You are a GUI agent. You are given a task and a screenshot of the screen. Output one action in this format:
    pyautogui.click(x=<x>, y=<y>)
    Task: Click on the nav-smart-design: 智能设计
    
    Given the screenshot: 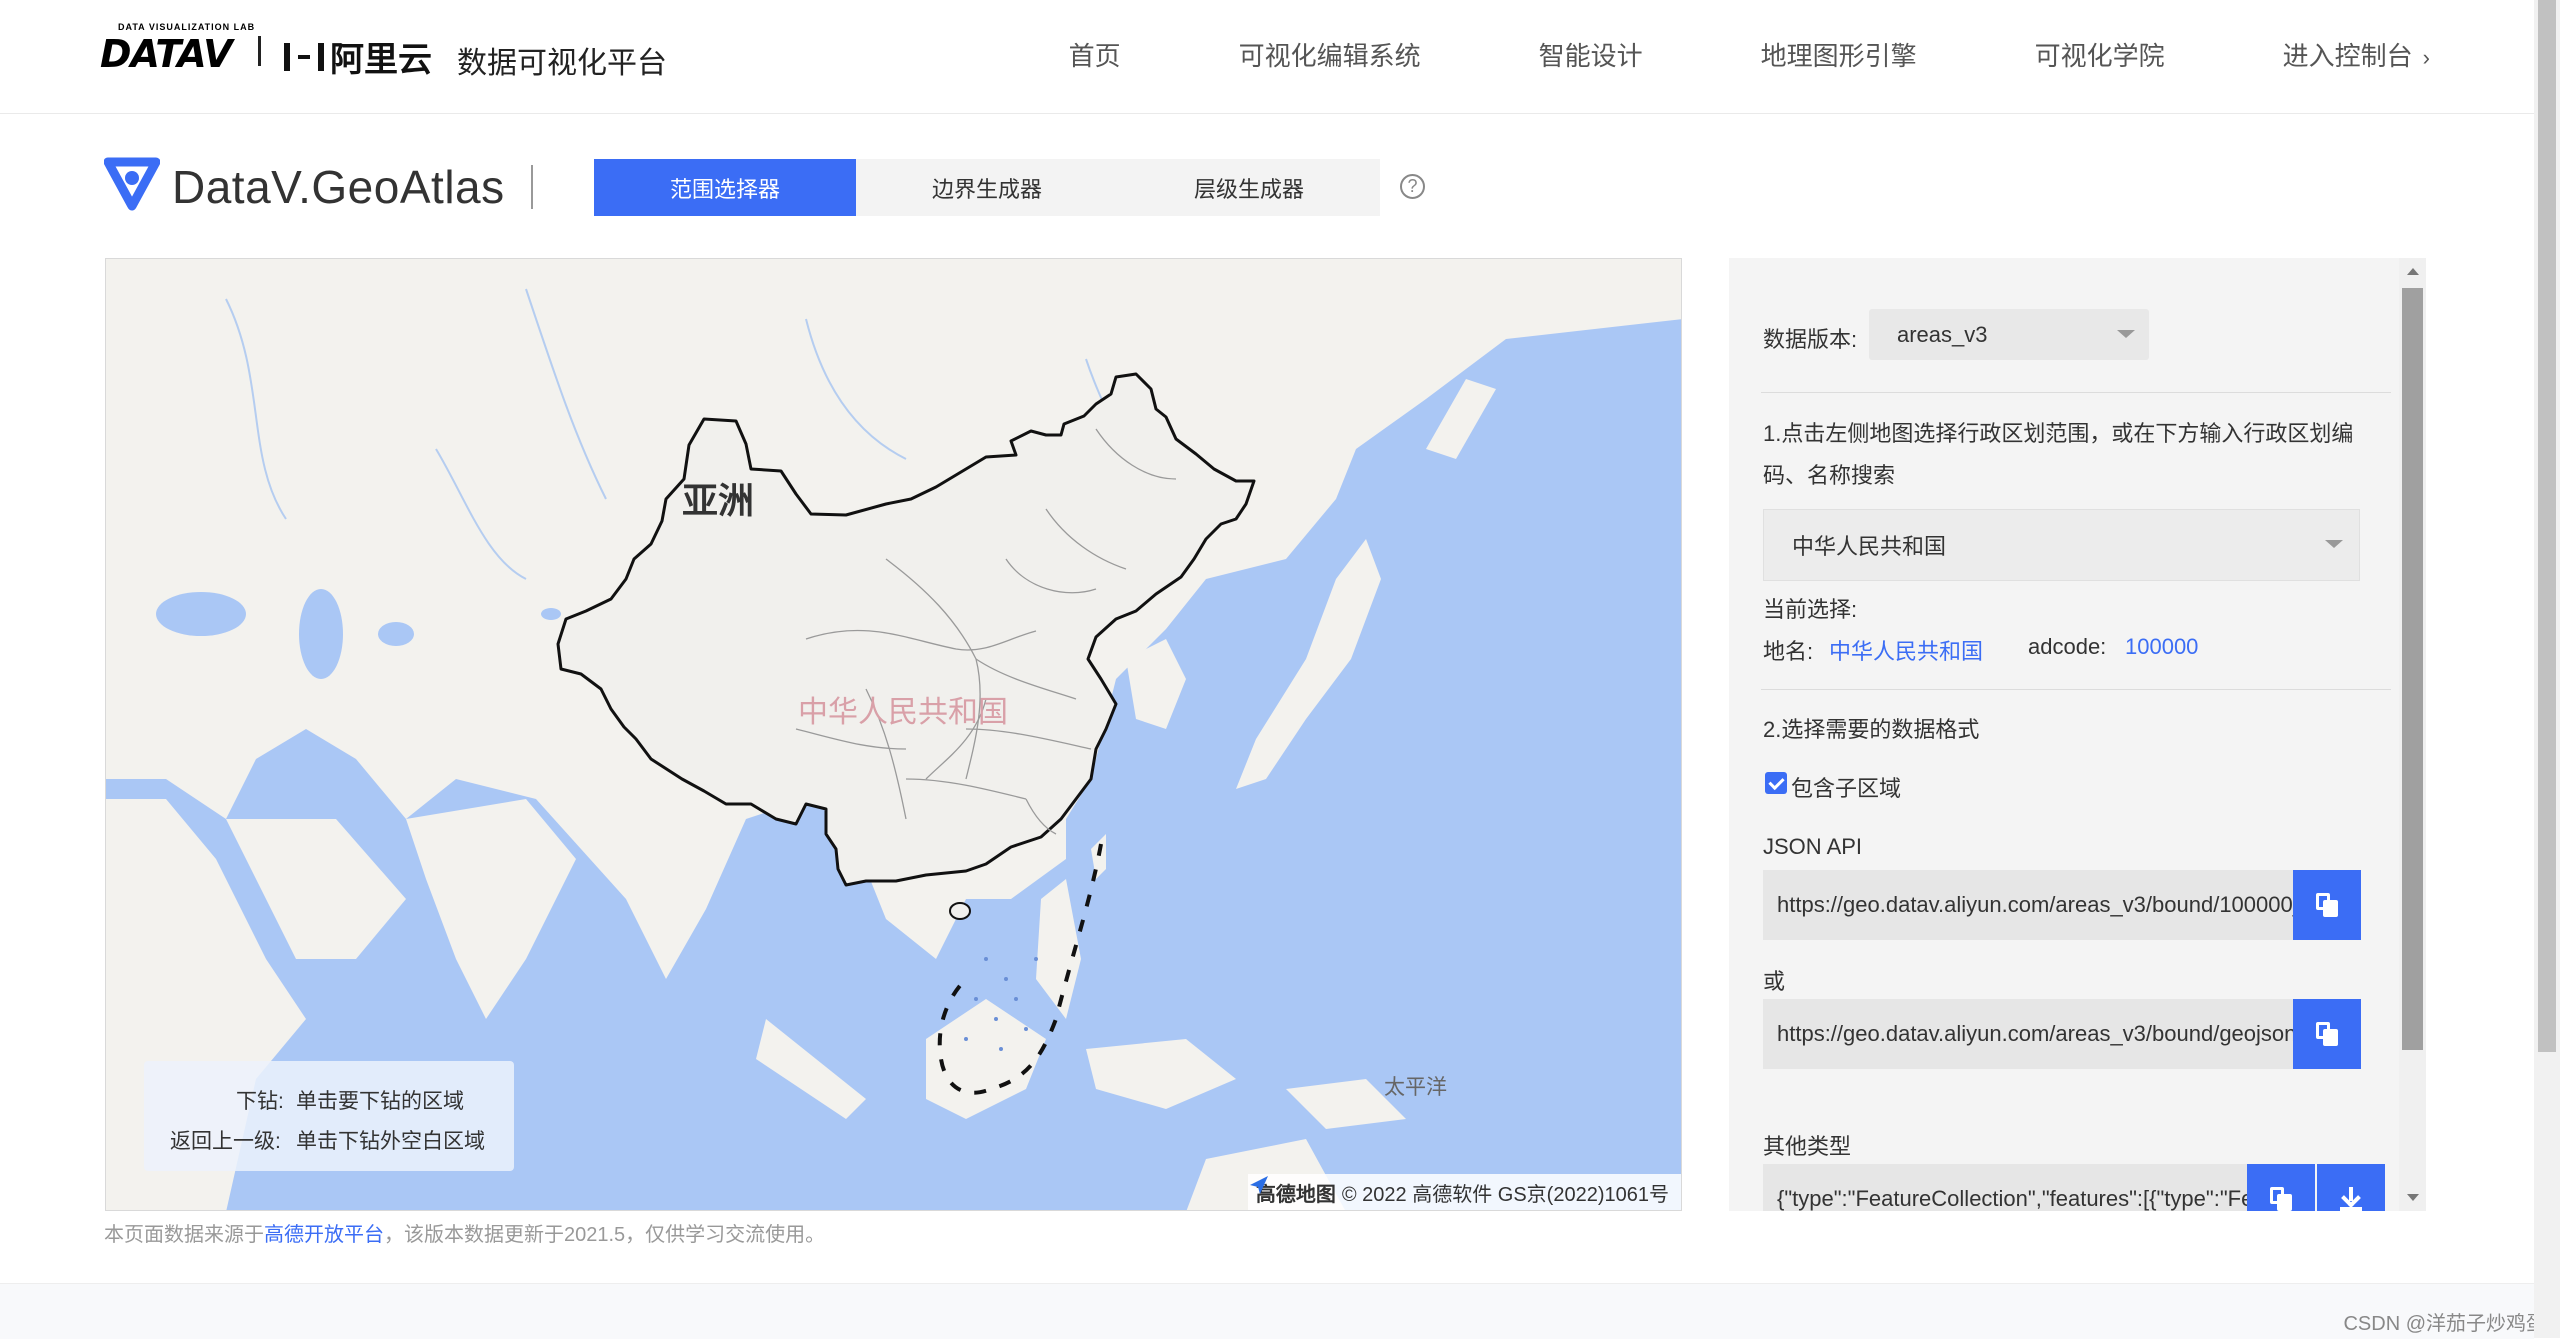 What is the action you would take?
    pyautogui.click(x=1591, y=54)
    